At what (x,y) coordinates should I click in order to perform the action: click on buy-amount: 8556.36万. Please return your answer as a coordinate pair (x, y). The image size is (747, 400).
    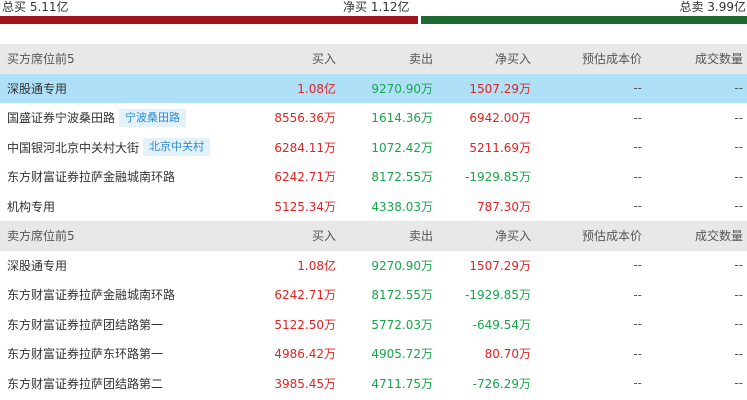
    Looking at the image, I should click on (305, 118).